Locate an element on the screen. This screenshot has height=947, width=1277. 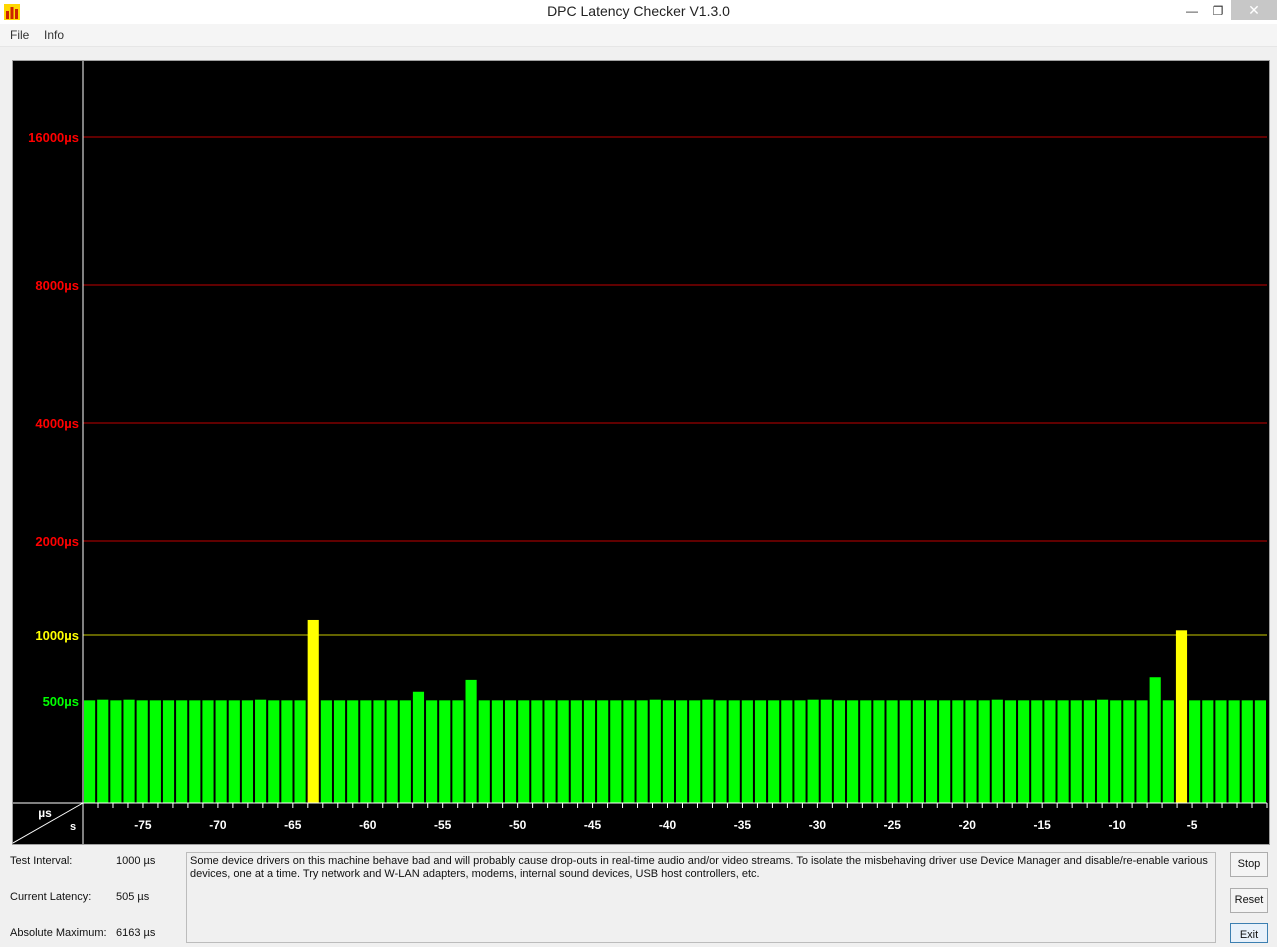
x-tick-label: -15 is located at coordinates (1043, 825).